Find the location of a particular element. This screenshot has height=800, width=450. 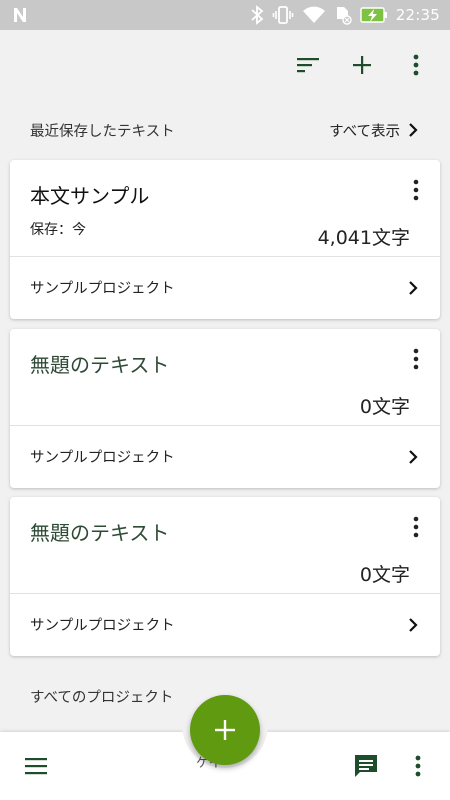

show-all-button: すべて表示 is located at coordinates (373, 130).